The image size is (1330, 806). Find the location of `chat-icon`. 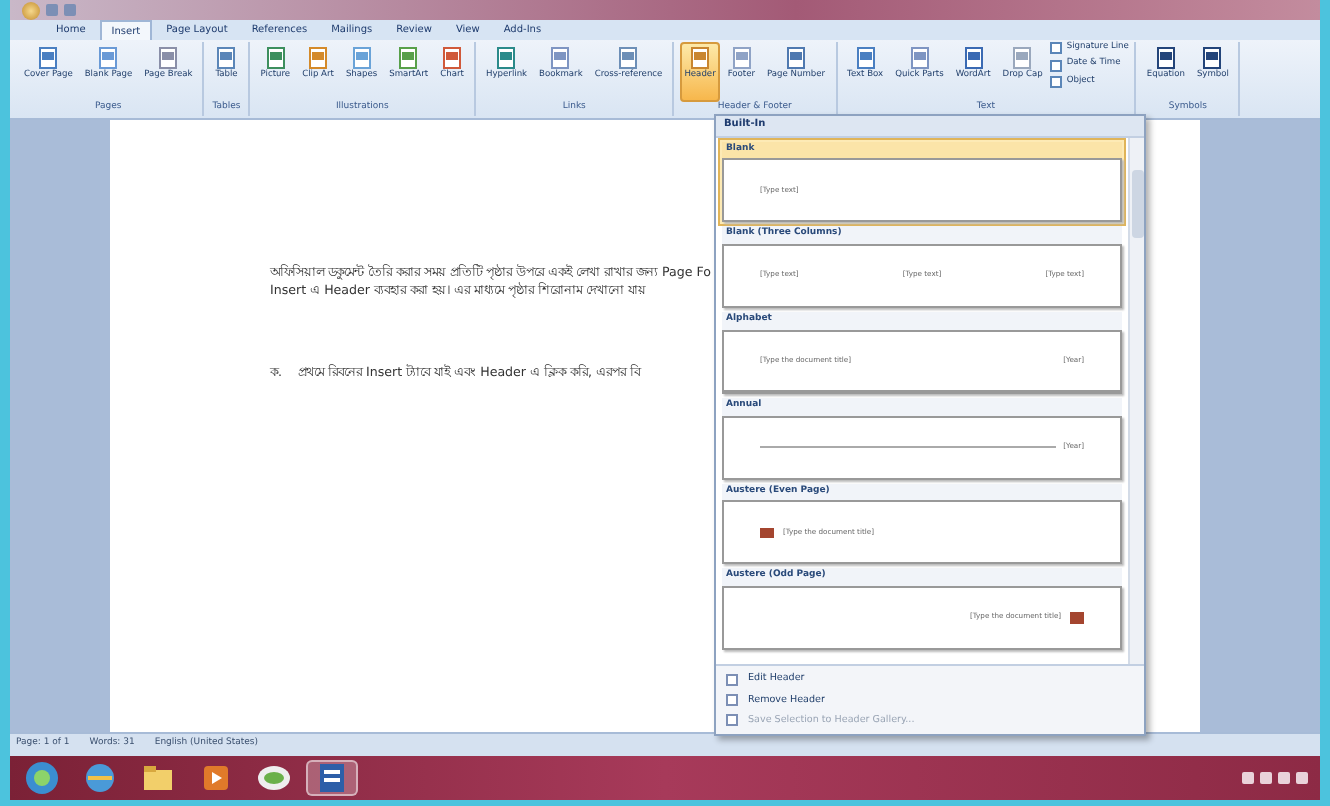

chat-icon is located at coordinates (274, 778).